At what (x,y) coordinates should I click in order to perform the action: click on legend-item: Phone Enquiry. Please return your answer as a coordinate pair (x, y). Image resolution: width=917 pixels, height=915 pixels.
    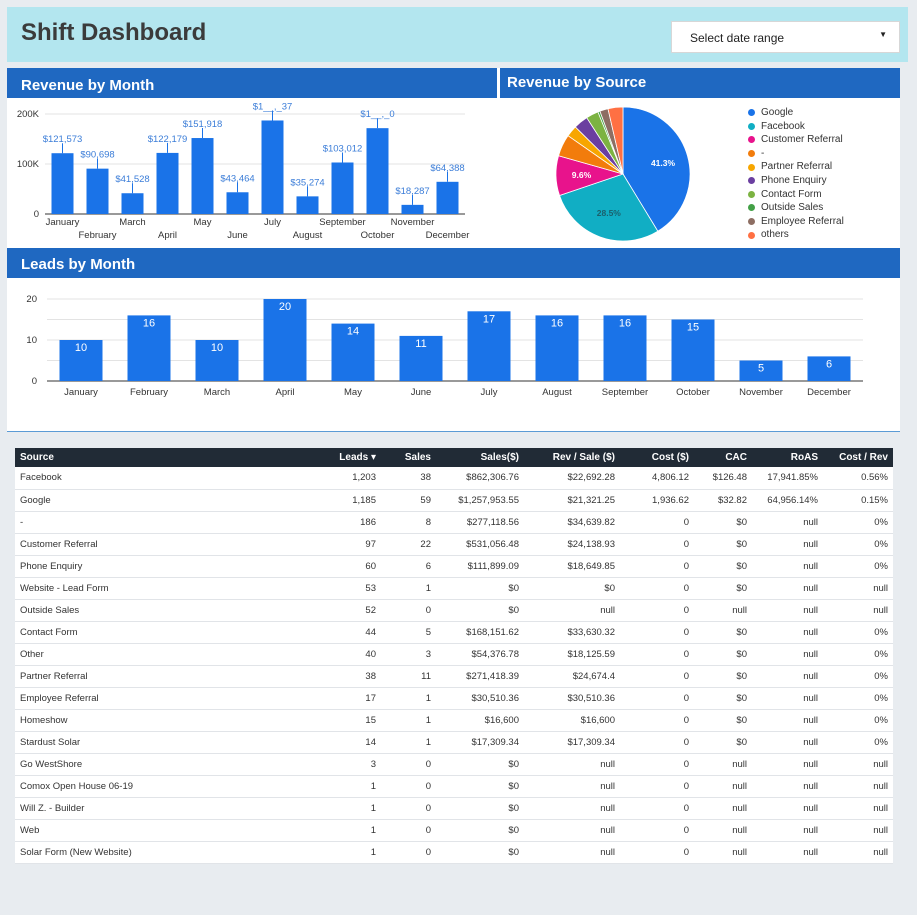
    Looking at the image, I should click on (796, 181).